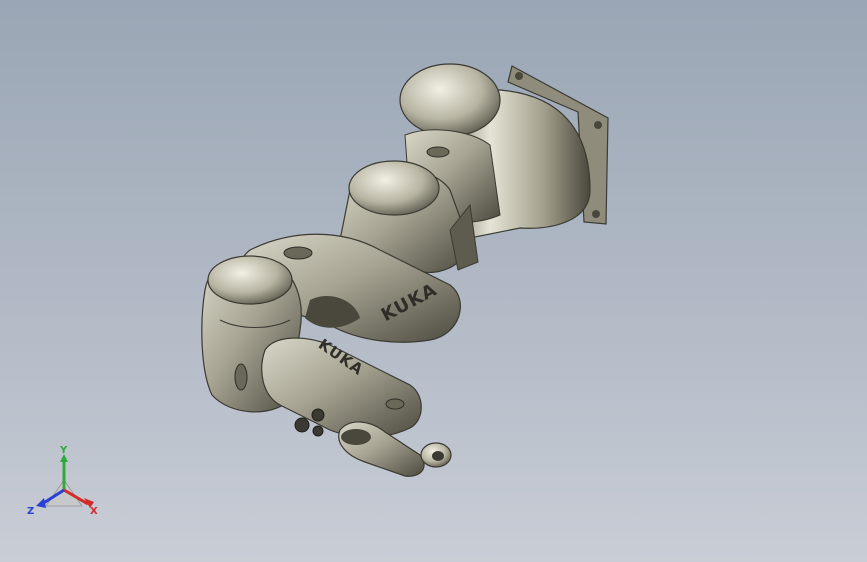 The height and width of the screenshot is (562, 867). Describe the element at coordinates (63, 451) in the screenshot. I see `y-axis-label: Y` at that location.